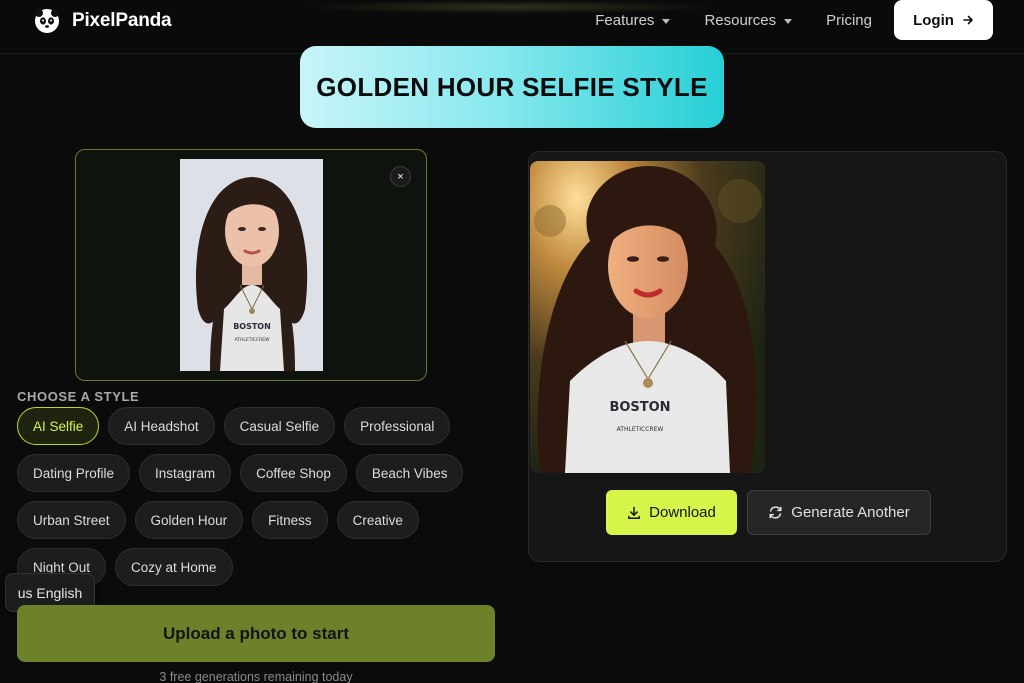 The image size is (1024, 683). Describe the element at coordinates (122, 20) in the screenshot. I see `brand-name: PixelPanda` at that location.